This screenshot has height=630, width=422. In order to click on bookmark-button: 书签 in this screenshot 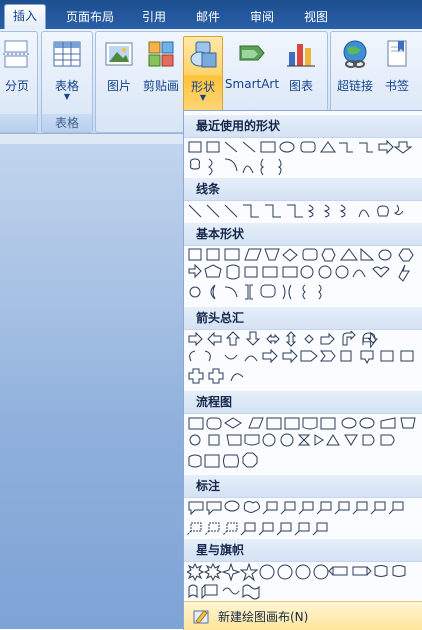, I will do `click(397, 65)`.